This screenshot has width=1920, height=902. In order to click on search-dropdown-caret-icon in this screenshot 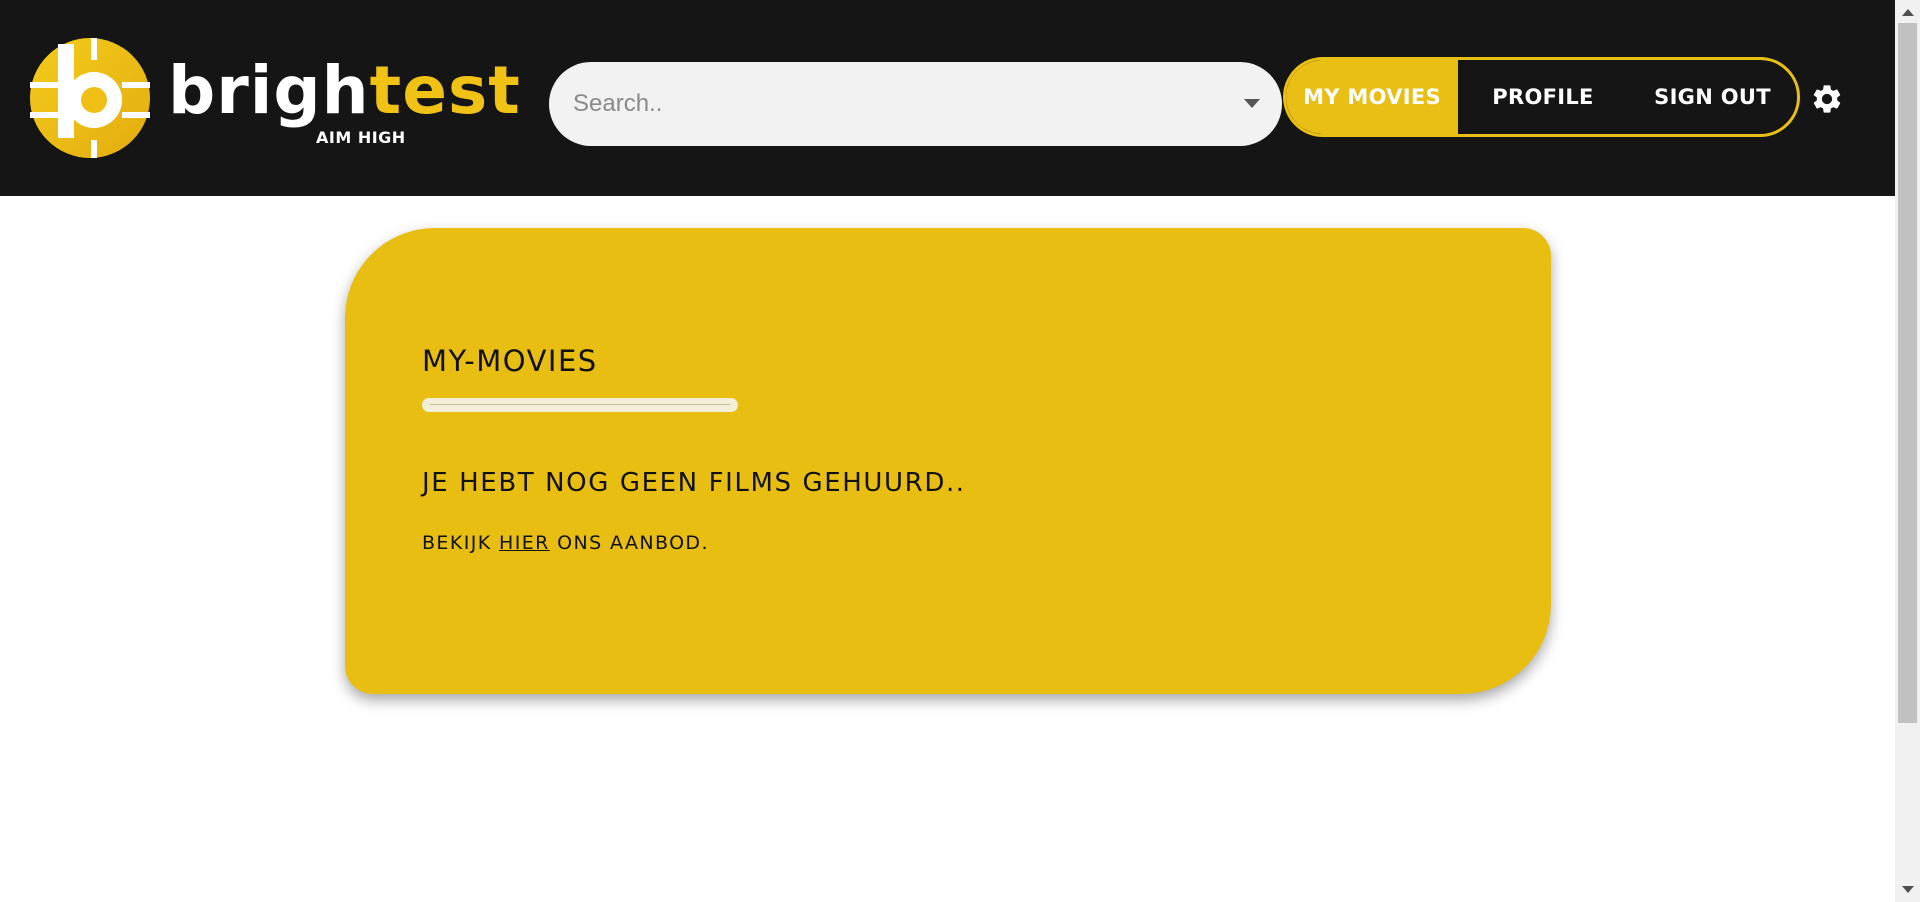, I will do `click(1252, 103)`.